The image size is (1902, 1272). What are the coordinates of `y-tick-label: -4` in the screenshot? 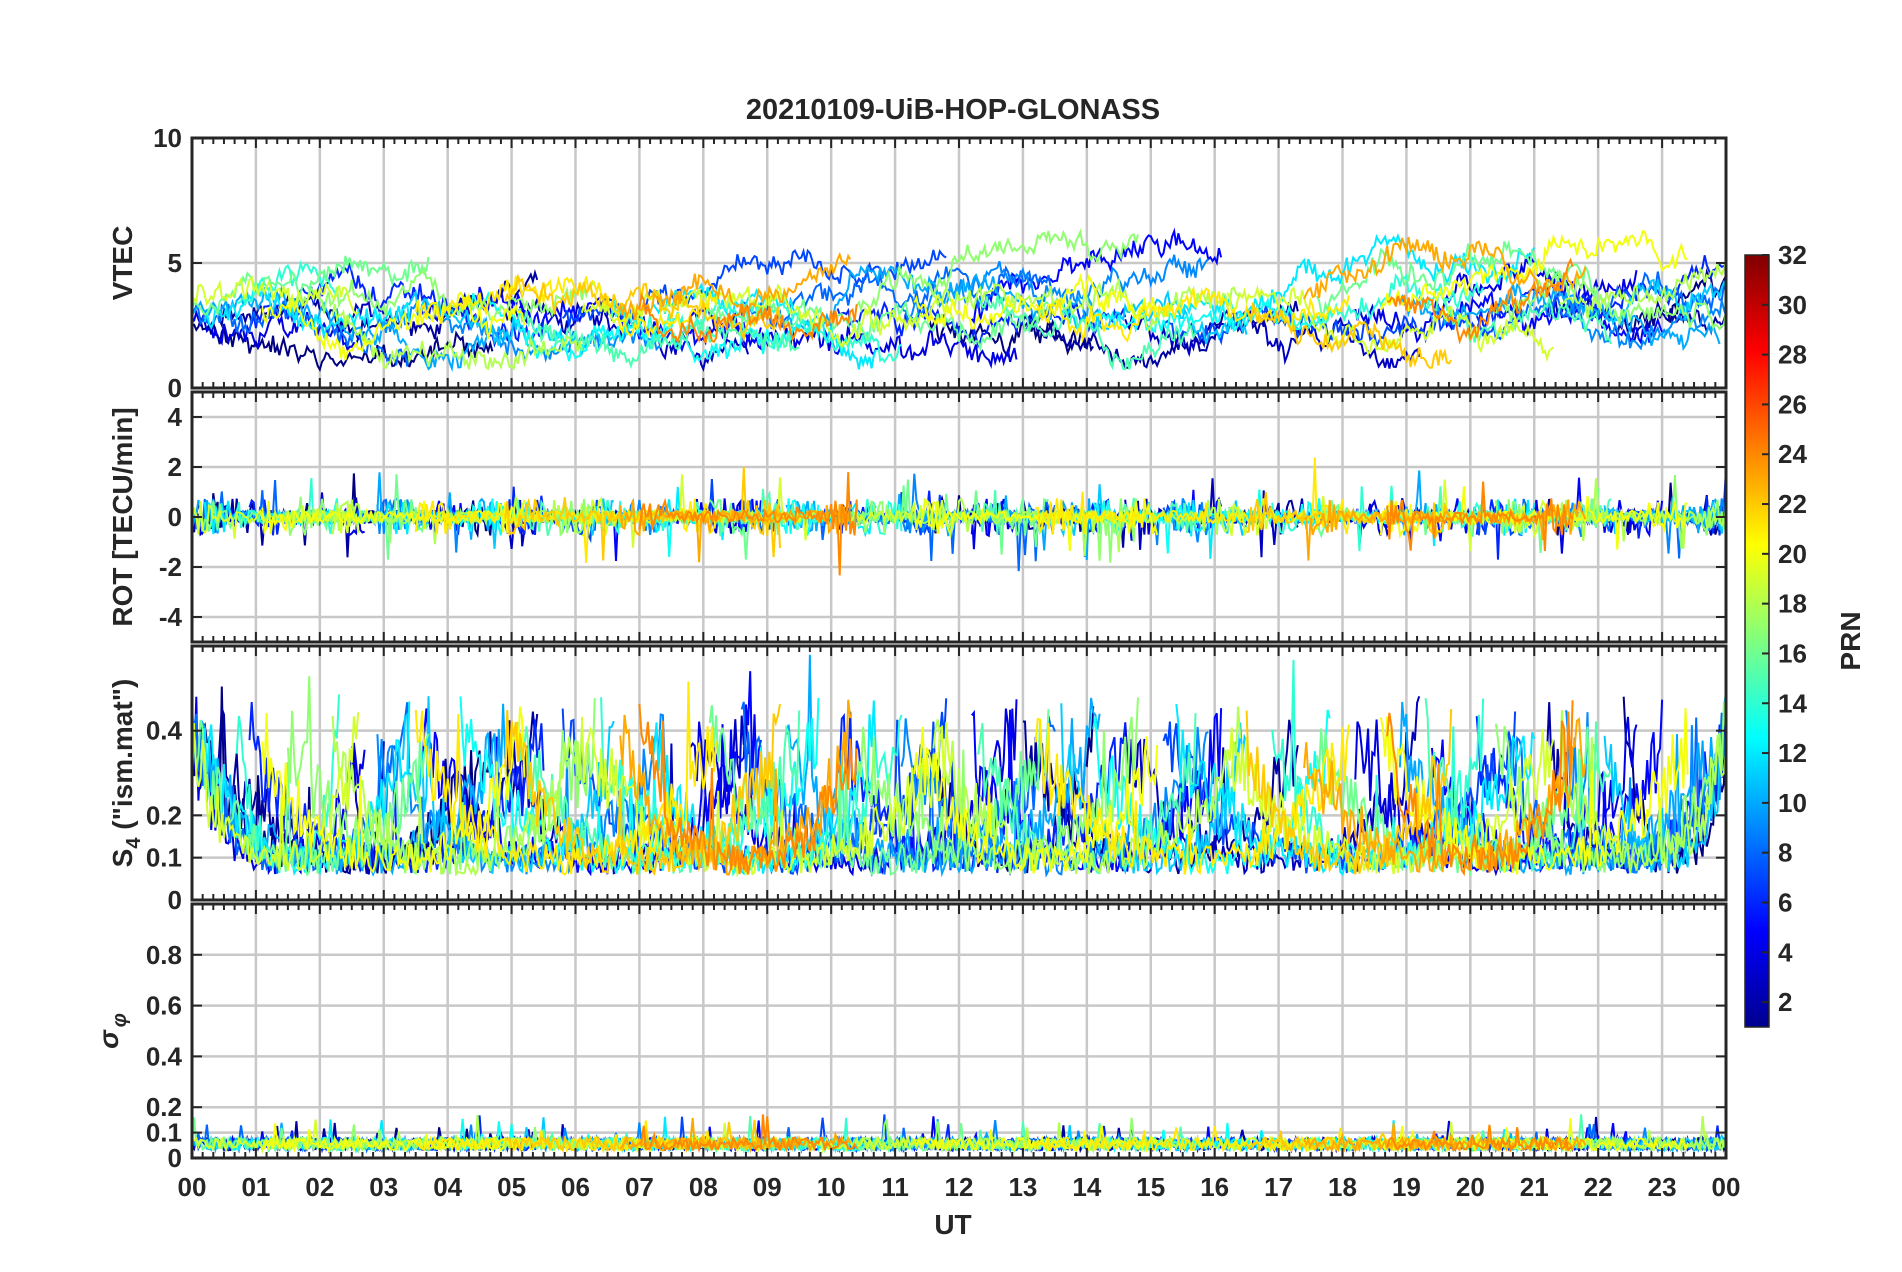 It's located at (171, 617).